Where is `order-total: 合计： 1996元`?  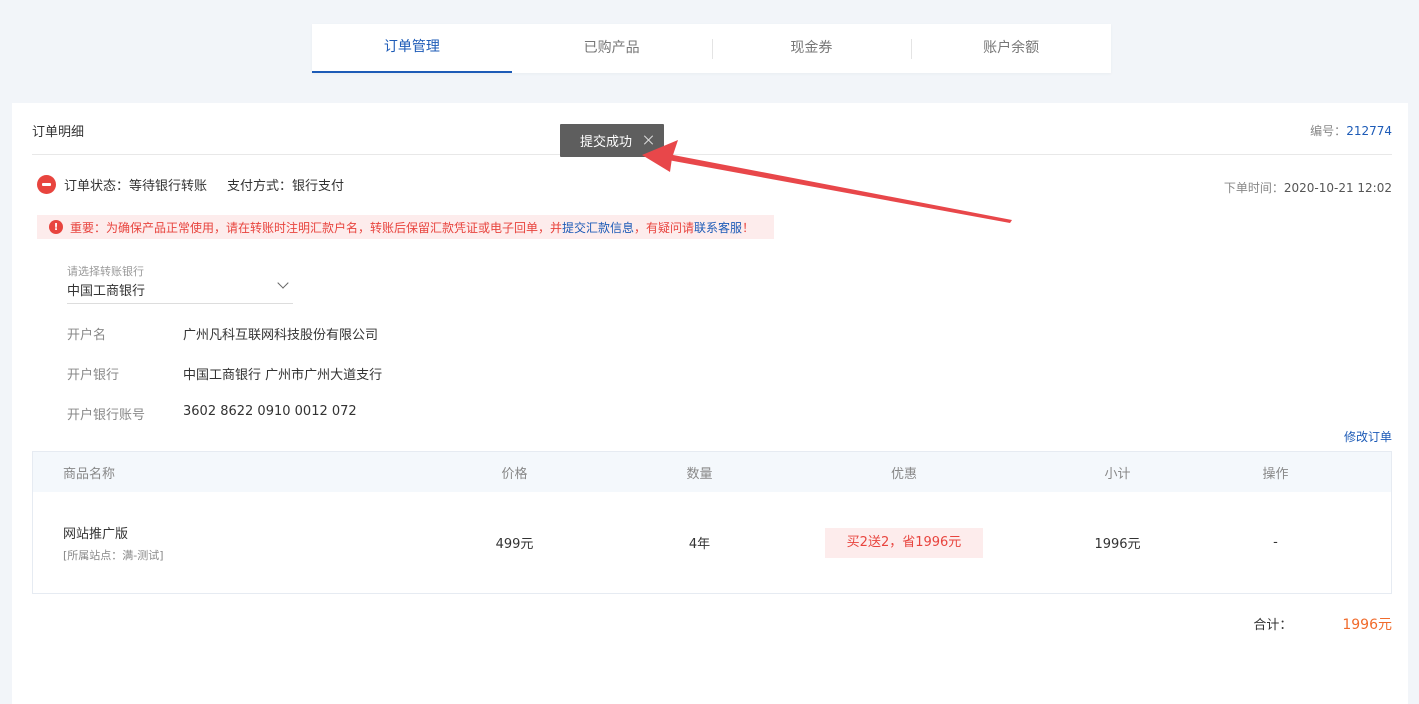
order-total: 合计： 1996元 is located at coordinates (1322, 624).